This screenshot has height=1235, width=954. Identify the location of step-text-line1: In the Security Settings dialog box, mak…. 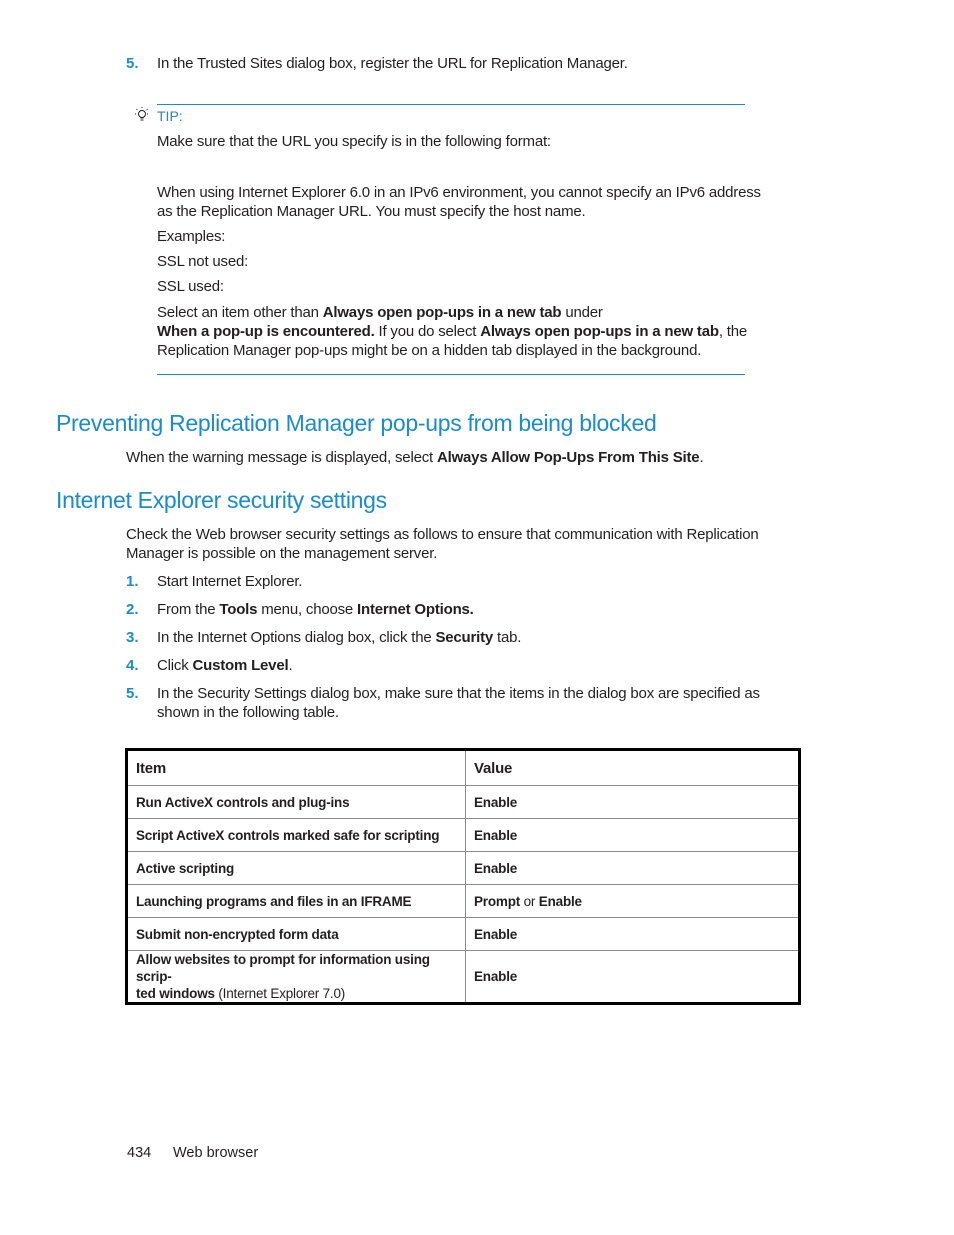
(458, 693).